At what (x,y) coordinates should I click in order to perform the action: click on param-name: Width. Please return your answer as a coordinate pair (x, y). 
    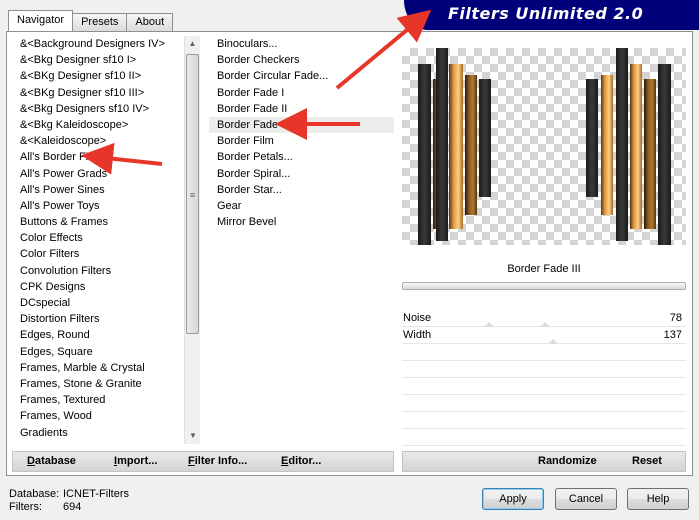
    Looking at the image, I should click on (417, 335).